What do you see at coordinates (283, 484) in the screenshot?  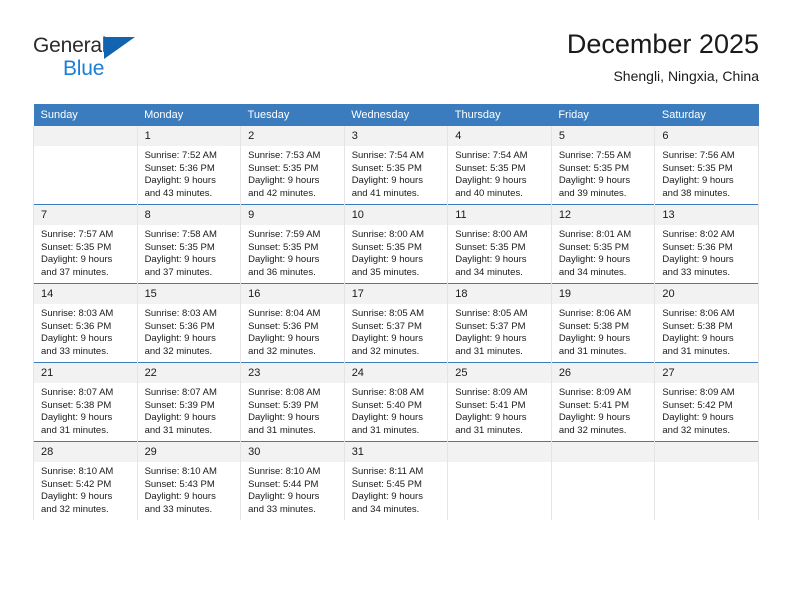 I see `sunset-text: Sunset: 5:44 PM` at bounding box center [283, 484].